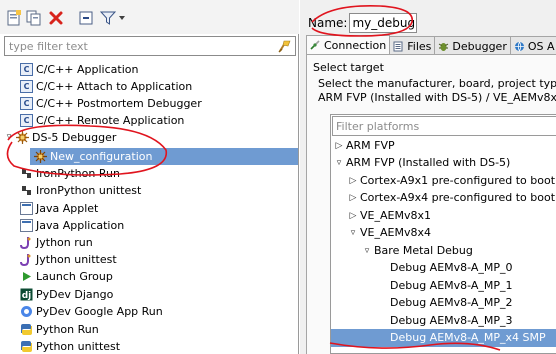  What do you see at coordinates (80, 225) in the screenshot?
I see `tree-item-label: Java Application` at bounding box center [80, 225].